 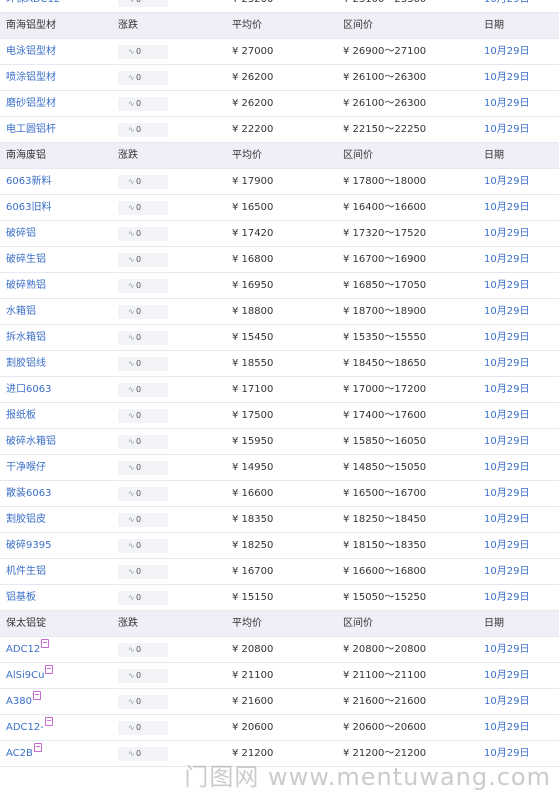 What do you see at coordinates (31, 129) in the screenshot?
I see `product-name-link: 电工圆铝杆` at bounding box center [31, 129].